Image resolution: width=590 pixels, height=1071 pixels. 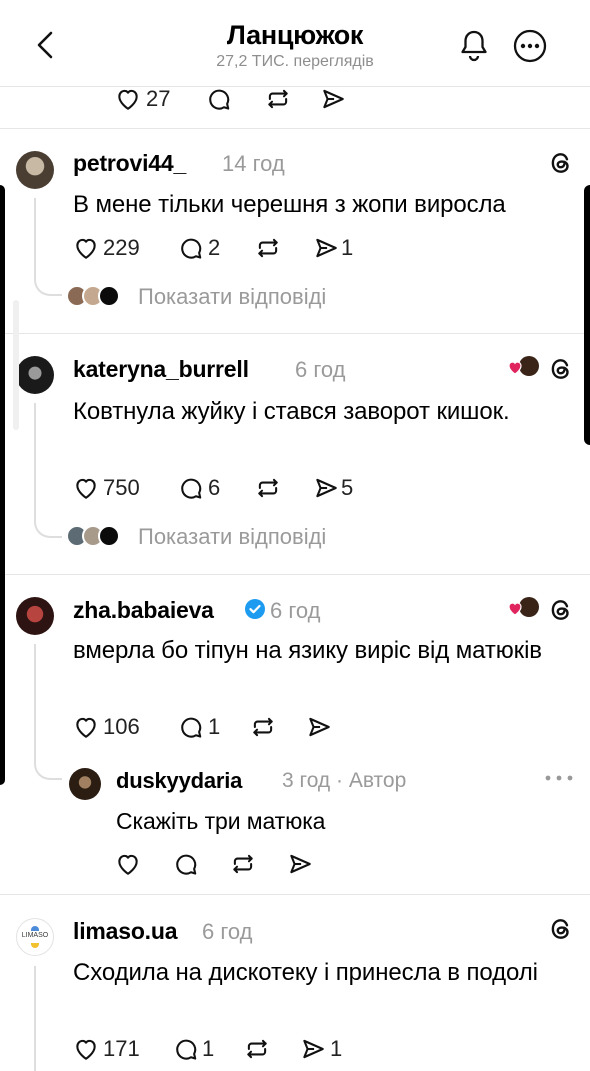 I want to click on username: kateryna_burrell, so click(x=161, y=369).